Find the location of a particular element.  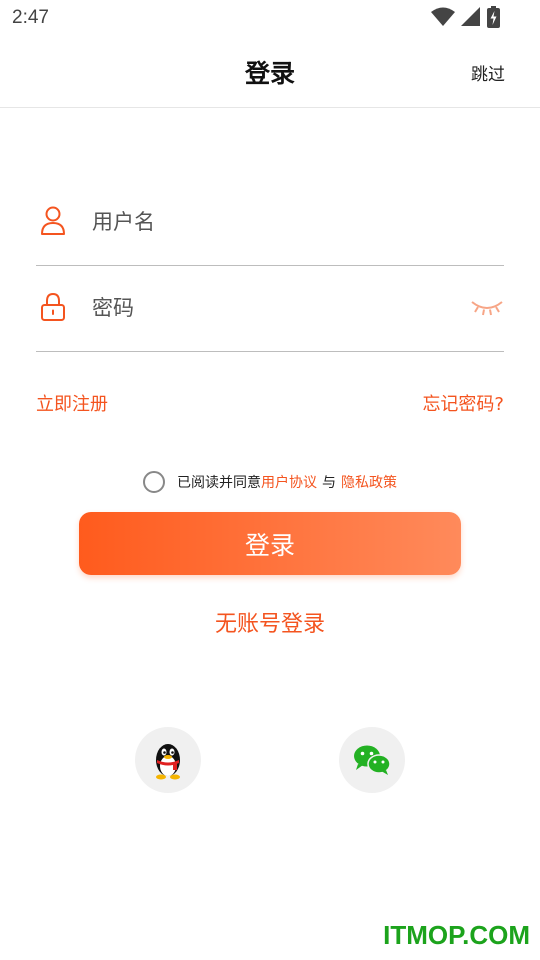

battery-charging-icon is located at coordinates (493, 17).